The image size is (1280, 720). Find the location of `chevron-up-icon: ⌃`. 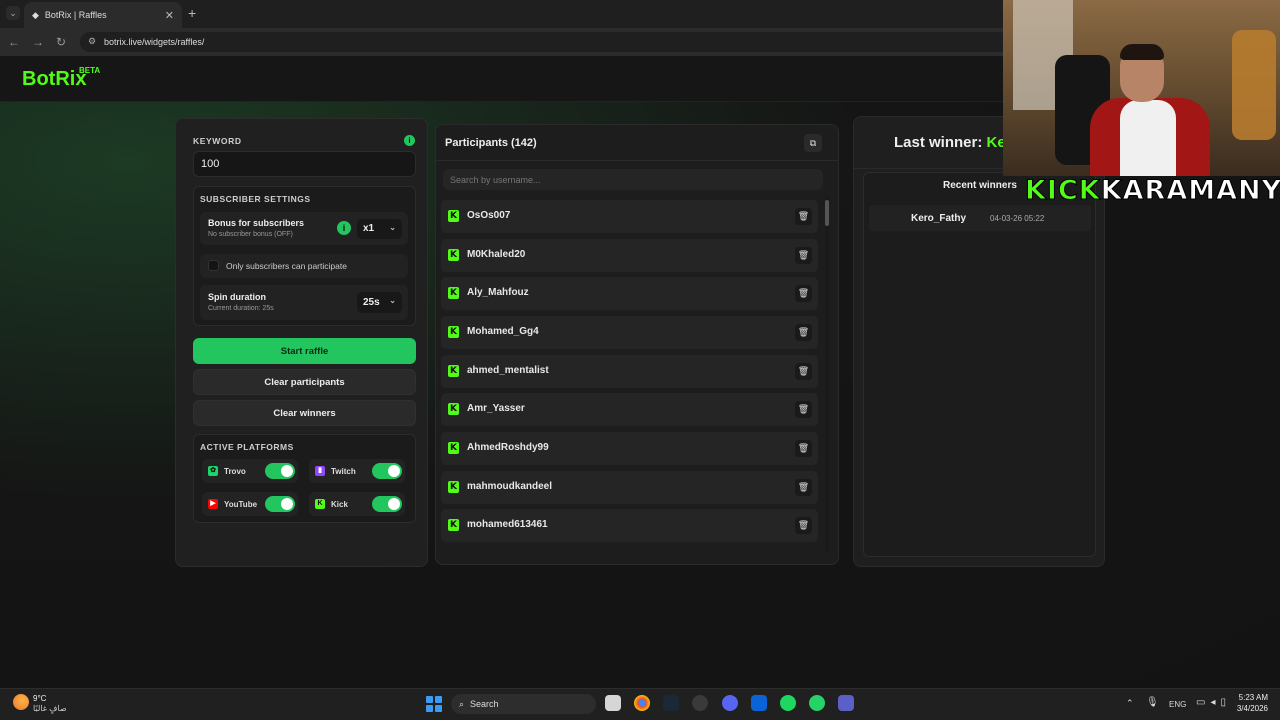

chevron-up-icon: ⌃ is located at coordinates (1130, 703).